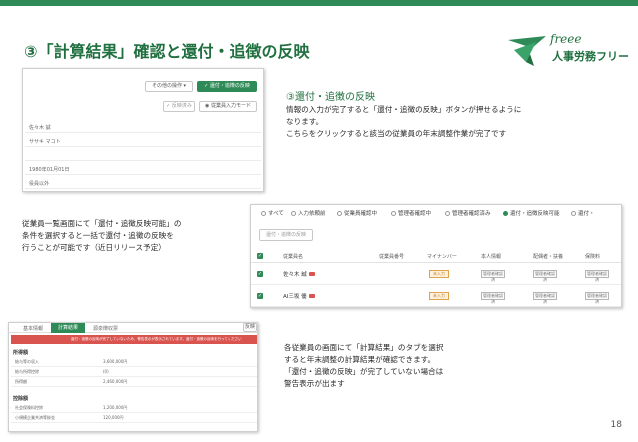  Describe the element at coordinates (361, 214) in the screenshot. I see `filter-label: 従業員確認中` at that location.